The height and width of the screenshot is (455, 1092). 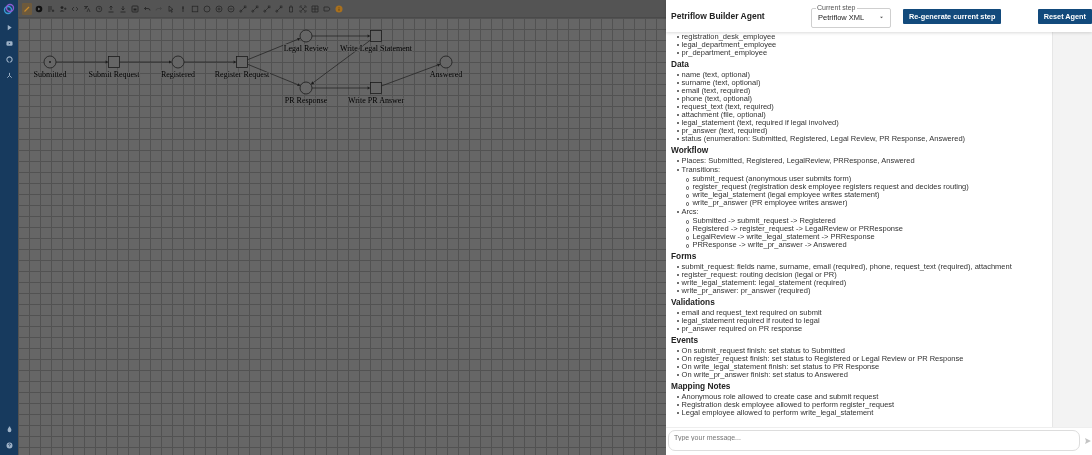 What do you see at coordinates (114, 74) in the screenshot?
I see `node-label: Submit Request` at bounding box center [114, 74].